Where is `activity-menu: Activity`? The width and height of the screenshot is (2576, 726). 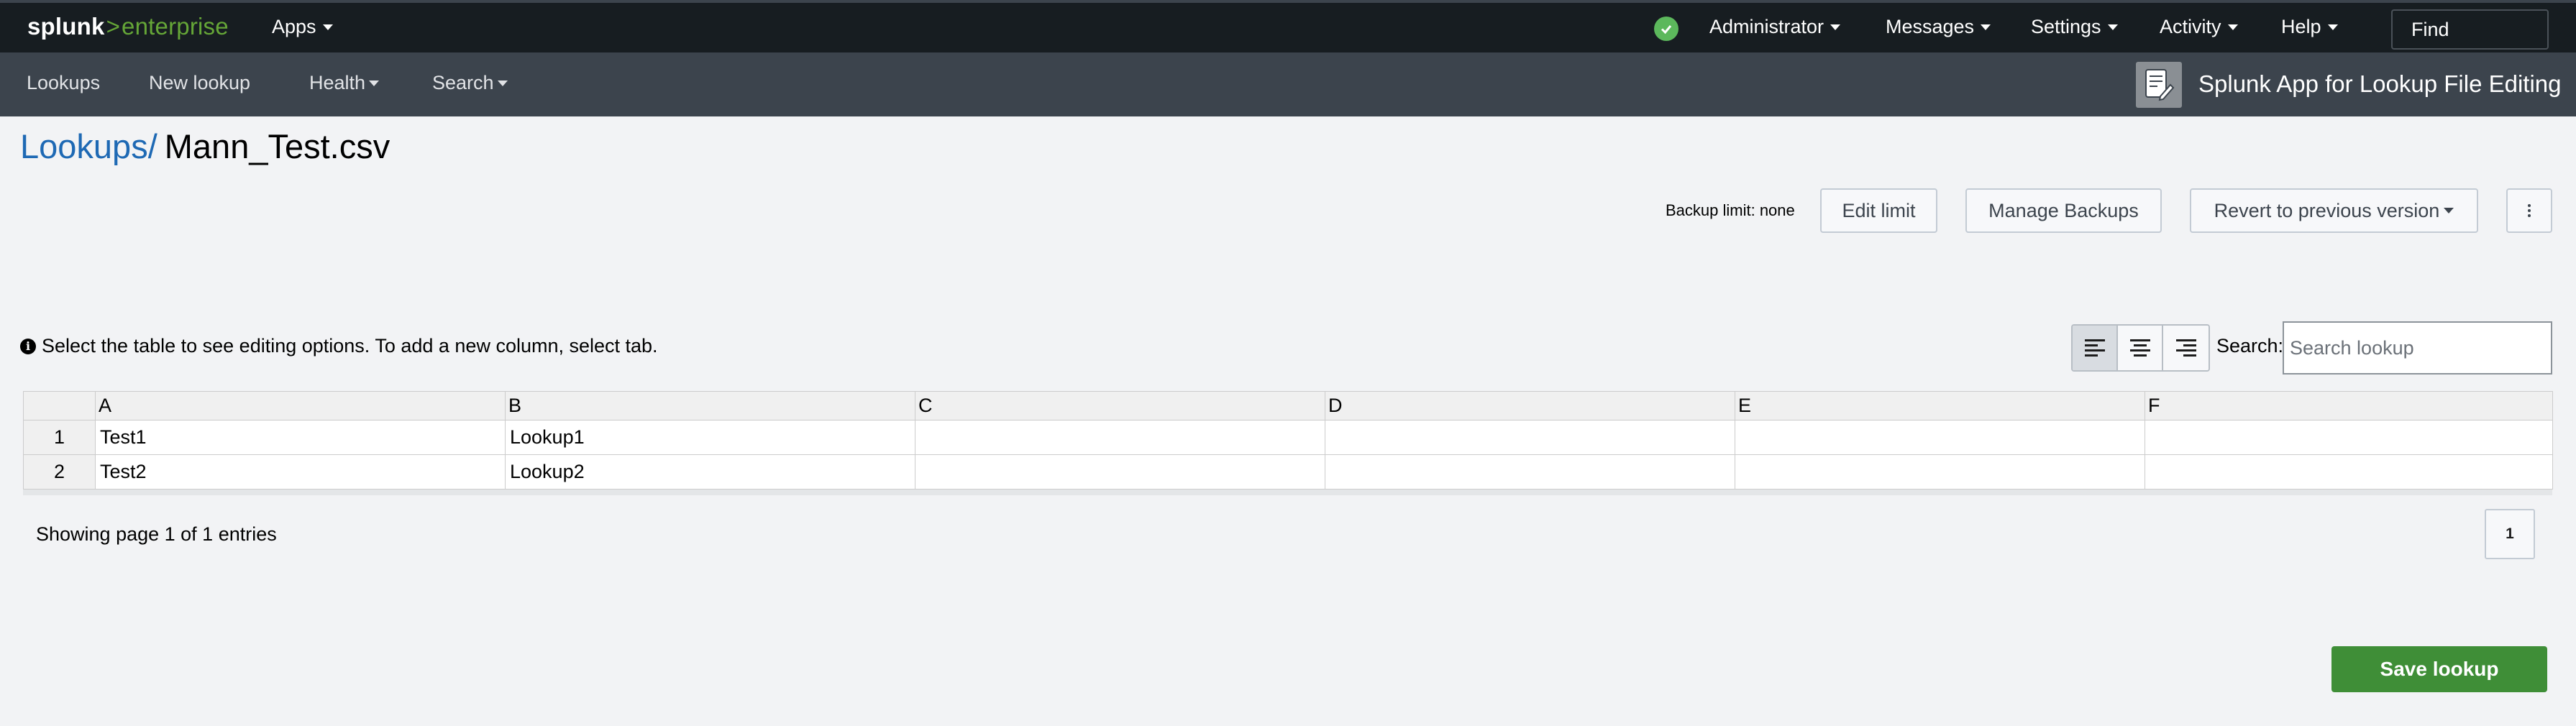
activity-menu: Activity is located at coordinates (2199, 27).